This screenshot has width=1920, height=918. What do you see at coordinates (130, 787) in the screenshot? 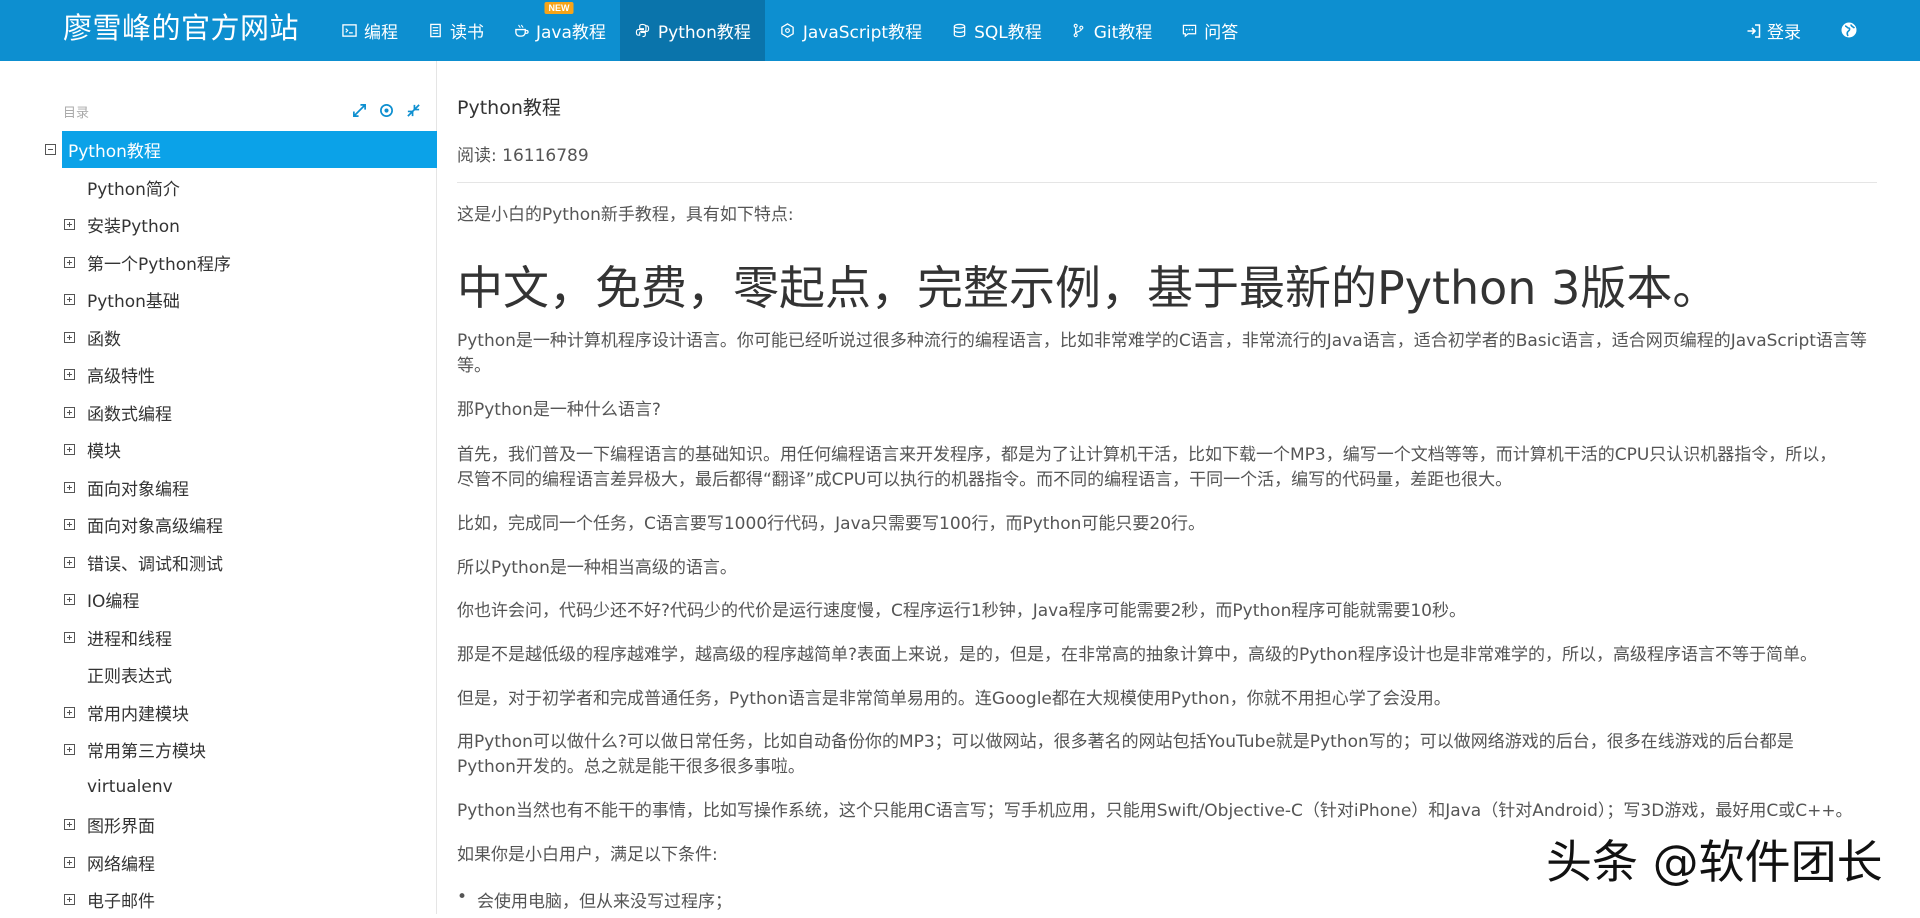
I see `toc-item-label: virtualenv` at bounding box center [130, 787].